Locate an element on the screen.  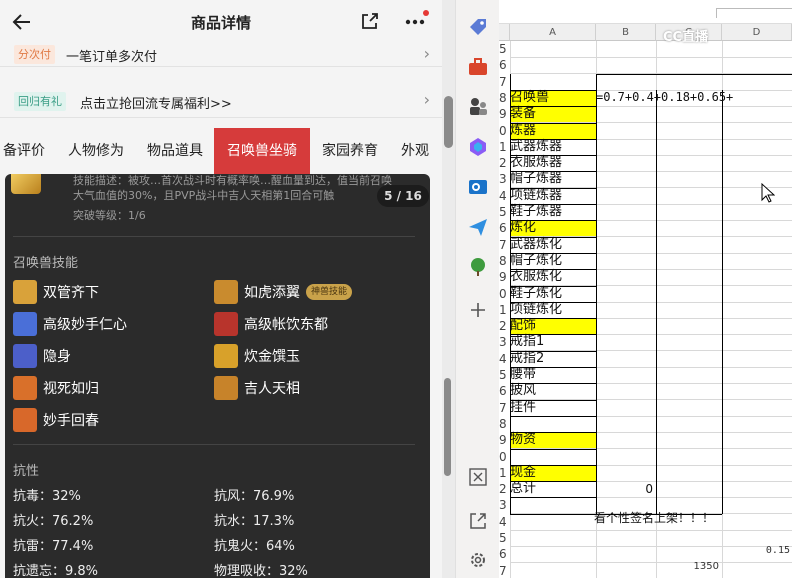
cell-a: 披风 is located at coordinates (553, 391).